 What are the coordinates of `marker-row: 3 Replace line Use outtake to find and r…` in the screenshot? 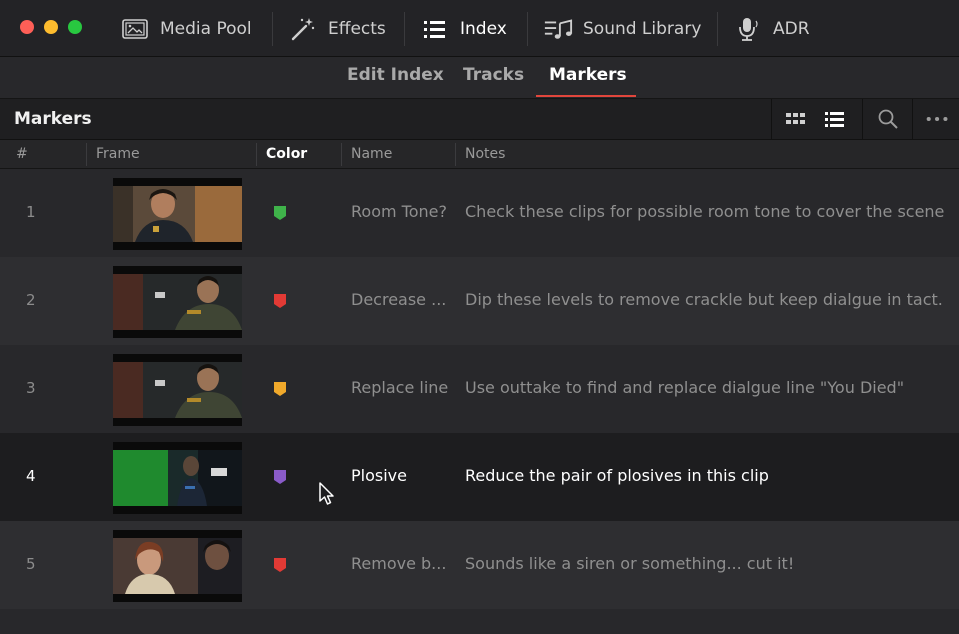 It's located at (479, 389).